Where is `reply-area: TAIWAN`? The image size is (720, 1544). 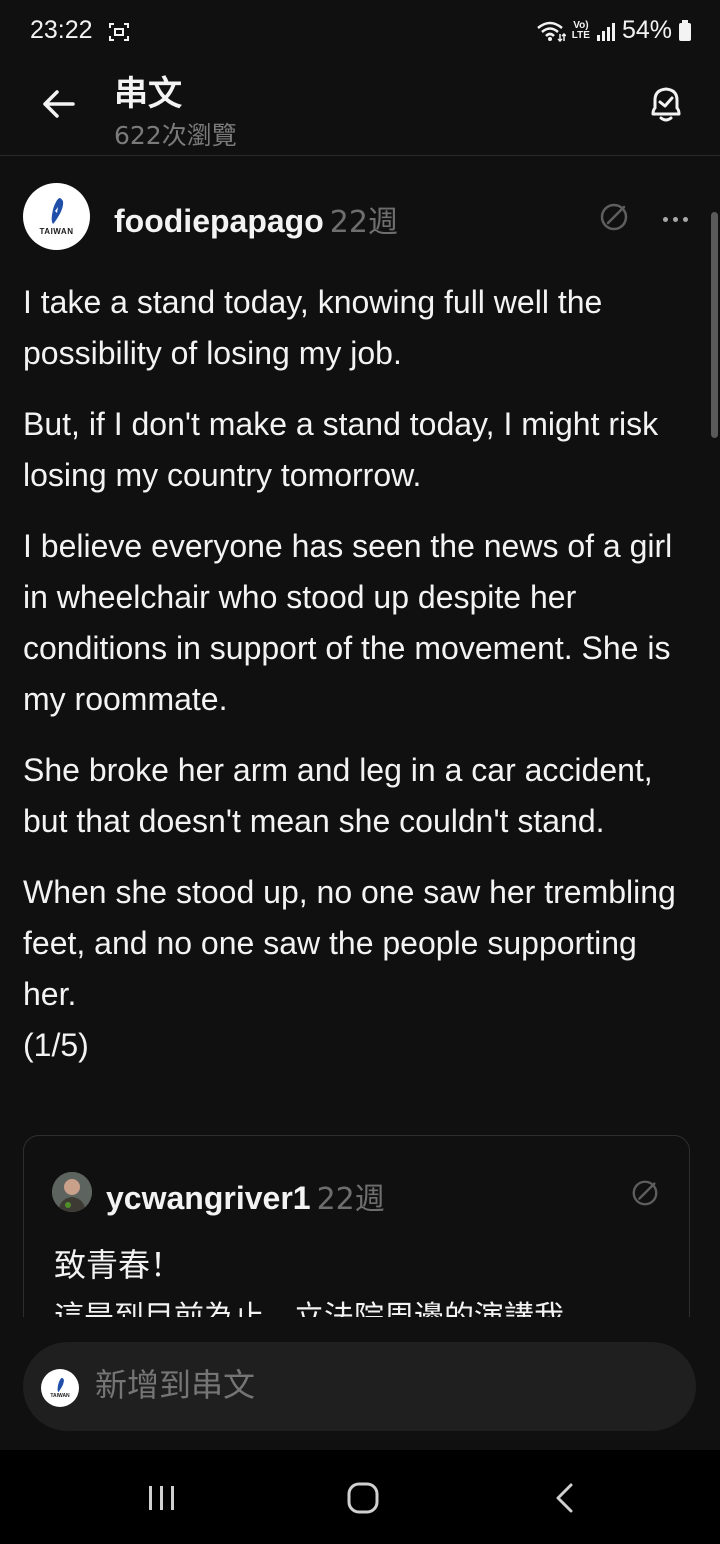
reply-area: TAIWAN is located at coordinates (360, 1384).